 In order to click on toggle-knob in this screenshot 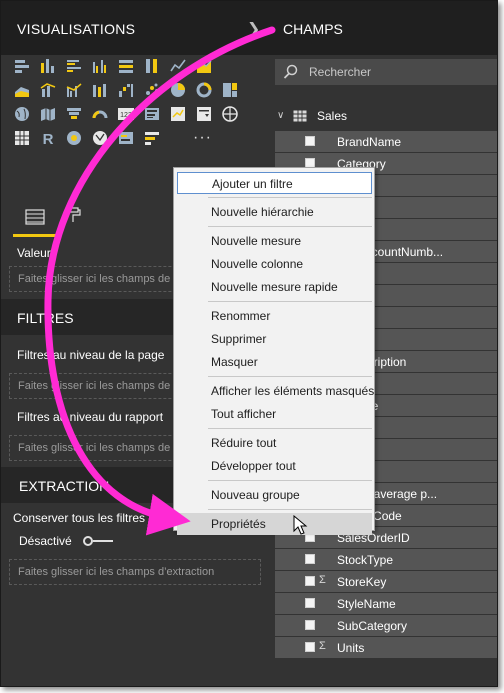, I will do `click(88, 541)`.